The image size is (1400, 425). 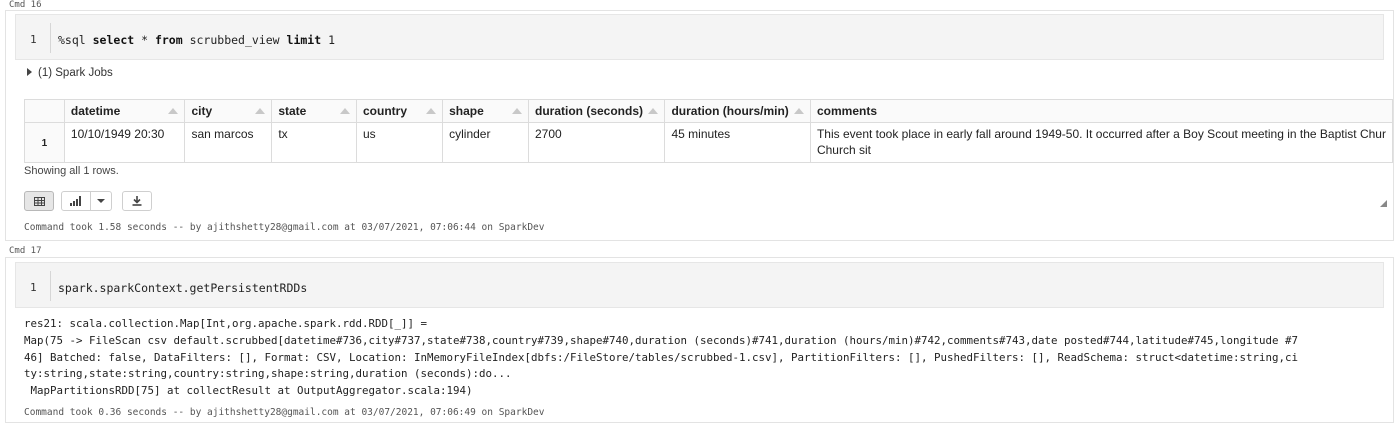 What do you see at coordinates (596, 111) in the screenshot?
I see `column-header: duration (seconds)` at bounding box center [596, 111].